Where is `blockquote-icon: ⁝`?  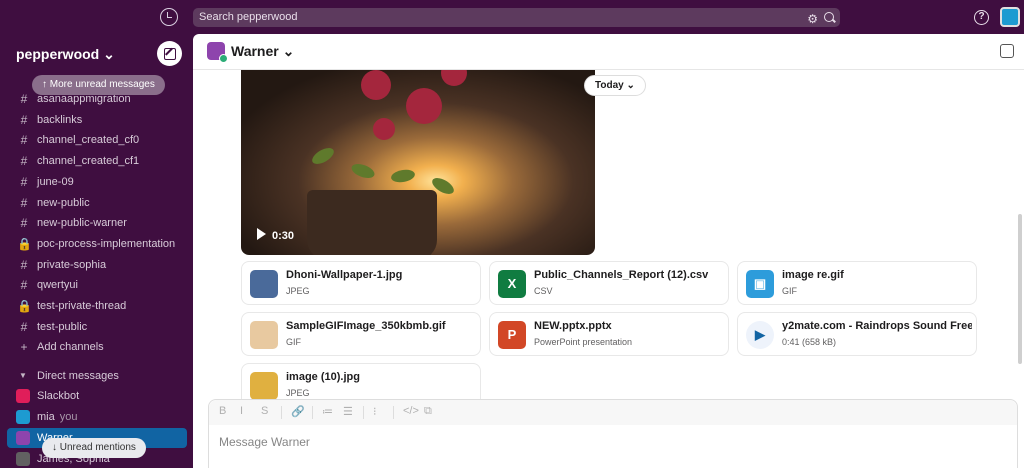 blockquote-icon: ⁝ is located at coordinates (375, 411).